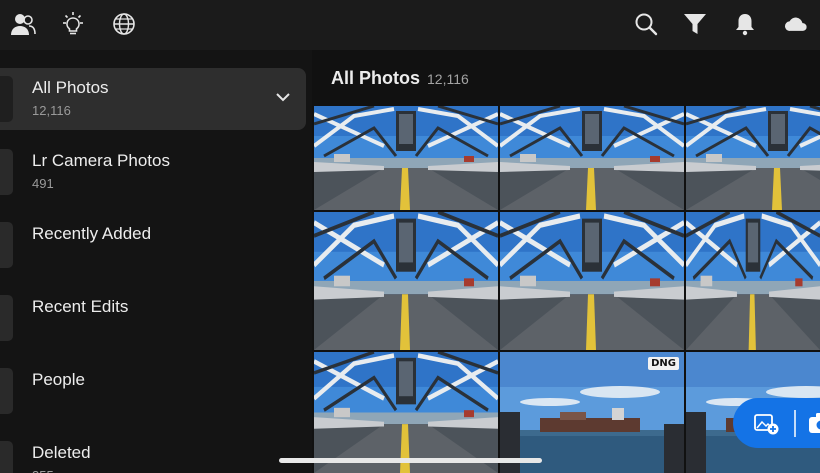 The width and height of the screenshot is (820, 473). What do you see at coordinates (124, 24) in the screenshot?
I see `globe-icon` at bounding box center [124, 24].